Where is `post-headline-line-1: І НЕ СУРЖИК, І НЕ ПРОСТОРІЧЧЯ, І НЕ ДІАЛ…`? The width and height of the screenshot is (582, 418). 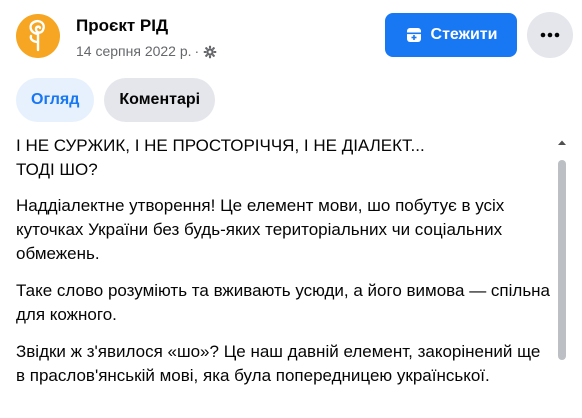
post-headline-line-1: І НЕ СУРЖИК, І НЕ ПРОСТОРІЧЧЯ, І НЕ ДІАЛ… is located at coordinates (220, 145).